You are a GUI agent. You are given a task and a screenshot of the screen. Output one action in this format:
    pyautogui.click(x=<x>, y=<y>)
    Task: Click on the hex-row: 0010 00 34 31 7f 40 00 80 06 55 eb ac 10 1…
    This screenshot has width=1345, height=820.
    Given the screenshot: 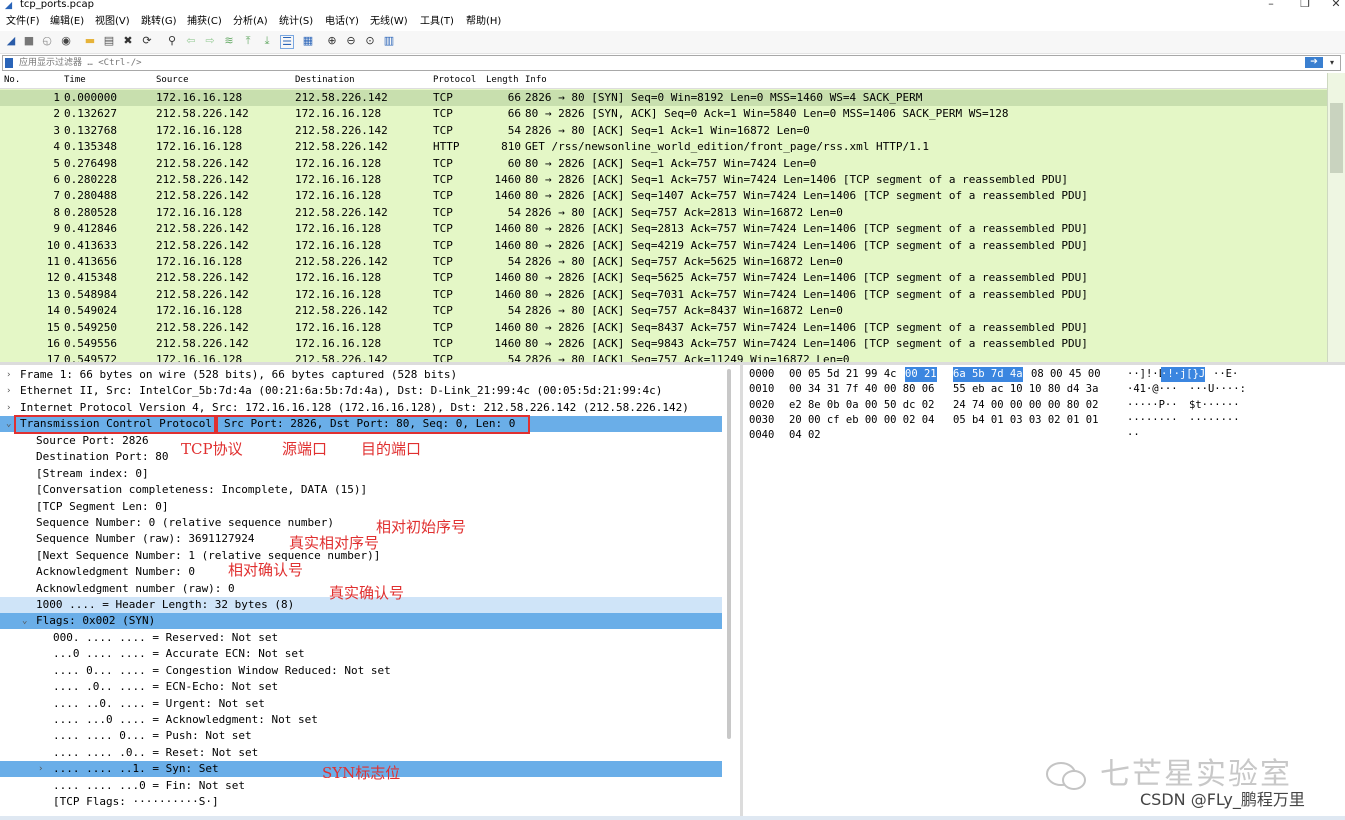 What is the action you would take?
    pyautogui.click(x=1043, y=389)
    